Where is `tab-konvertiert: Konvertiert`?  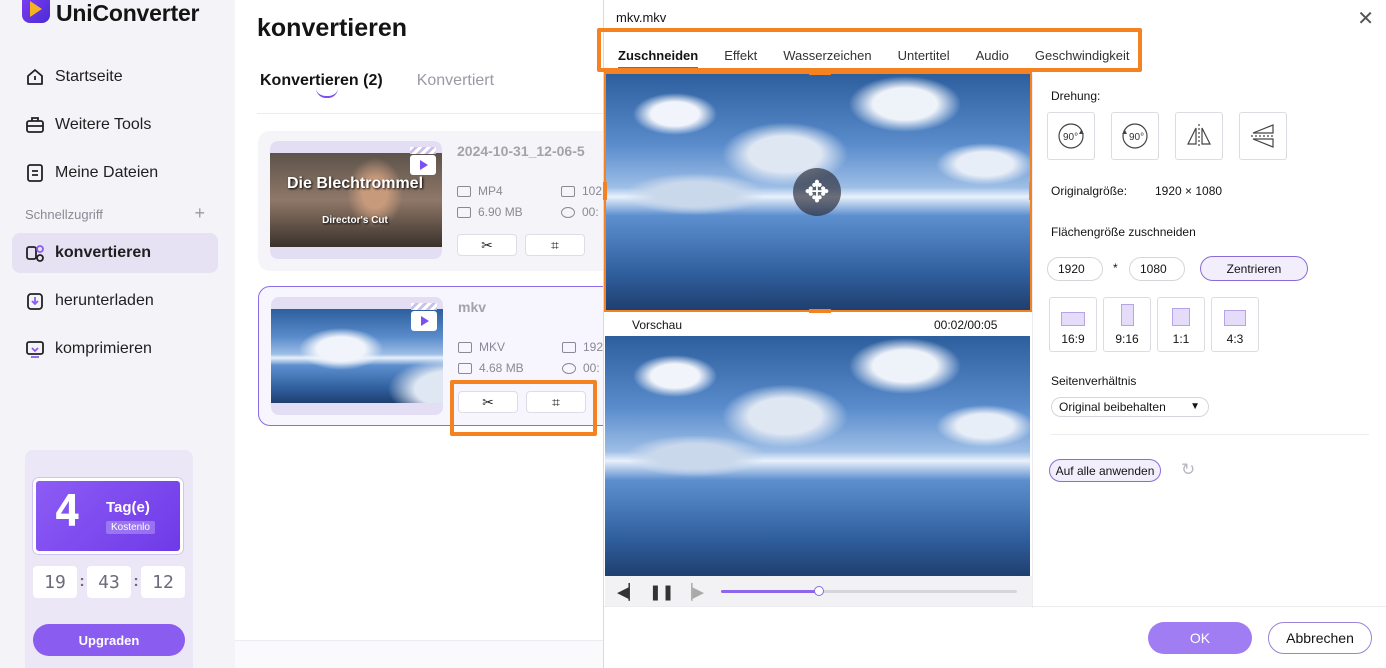 tab-konvertiert: Konvertiert is located at coordinates (455, 81).